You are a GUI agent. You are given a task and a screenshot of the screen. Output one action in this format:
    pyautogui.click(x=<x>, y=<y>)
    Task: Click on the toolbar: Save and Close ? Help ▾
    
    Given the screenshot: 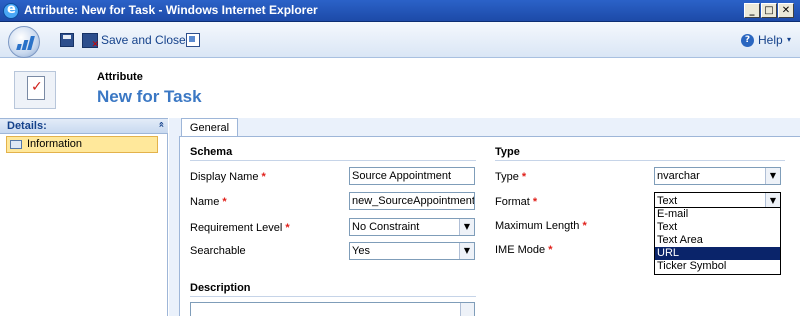 What is the action you would take?
    pyautogui.click(x=400, y=40)
    